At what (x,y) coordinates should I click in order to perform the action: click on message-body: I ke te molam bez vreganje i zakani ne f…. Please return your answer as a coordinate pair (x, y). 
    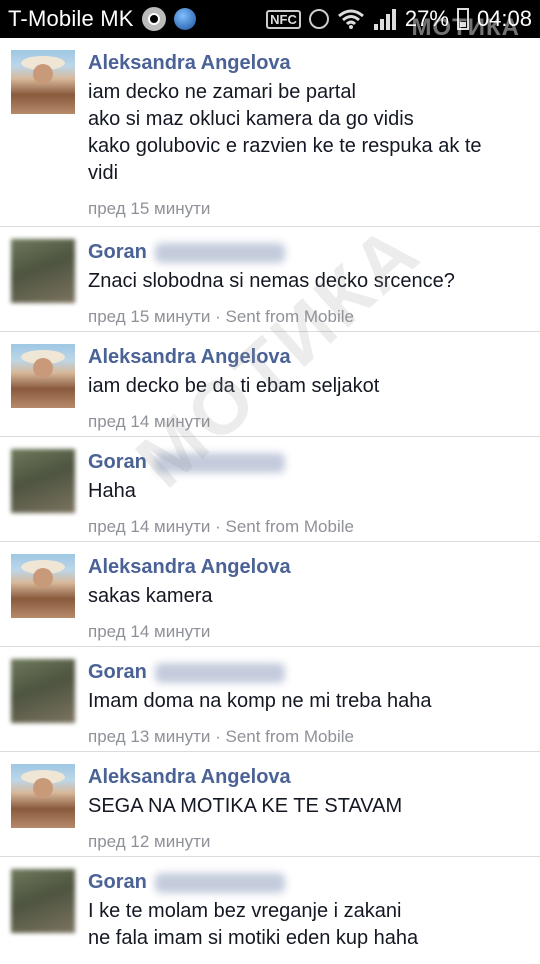
    Looking at the image, I should click on (314, 925).